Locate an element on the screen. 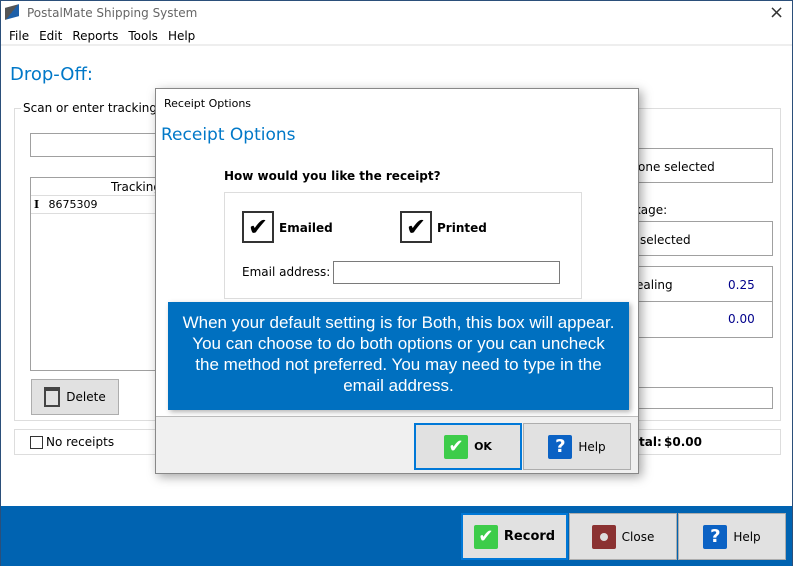 This screenshot has width=793, height=566. printed-label: Printed is located at coordinates (462, 228).